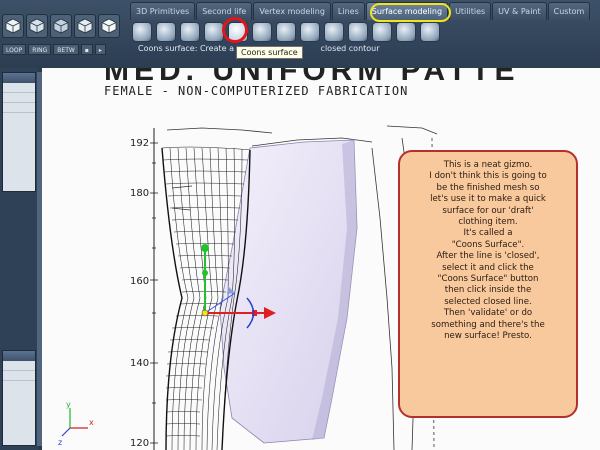 The height and width of the screenshot is (450, 600). Describe the element at coordinates (205, 313) in the screenshot. I see `gizmo-center` at that location.